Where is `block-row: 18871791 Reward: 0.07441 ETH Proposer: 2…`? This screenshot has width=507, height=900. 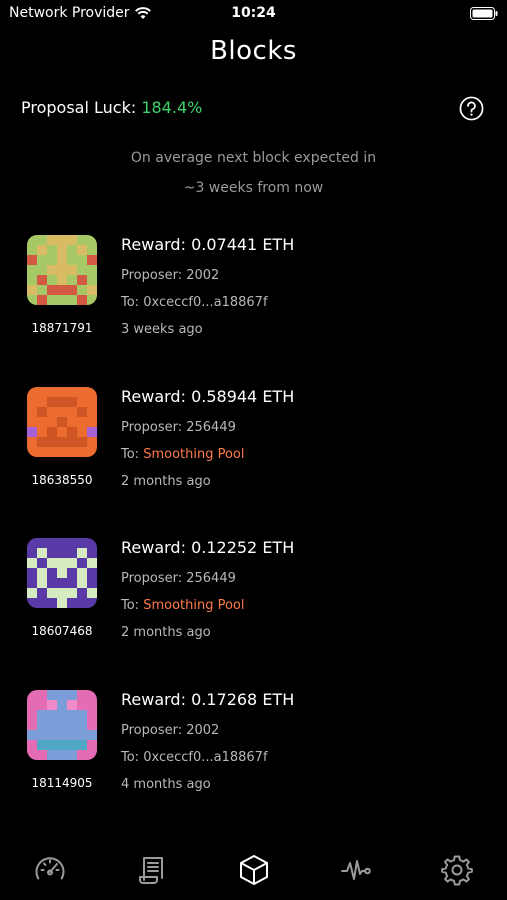
block-row: 18871791 Reward: 0.07441 ETH Proposer: 2… is located at coordinates (253, 295).